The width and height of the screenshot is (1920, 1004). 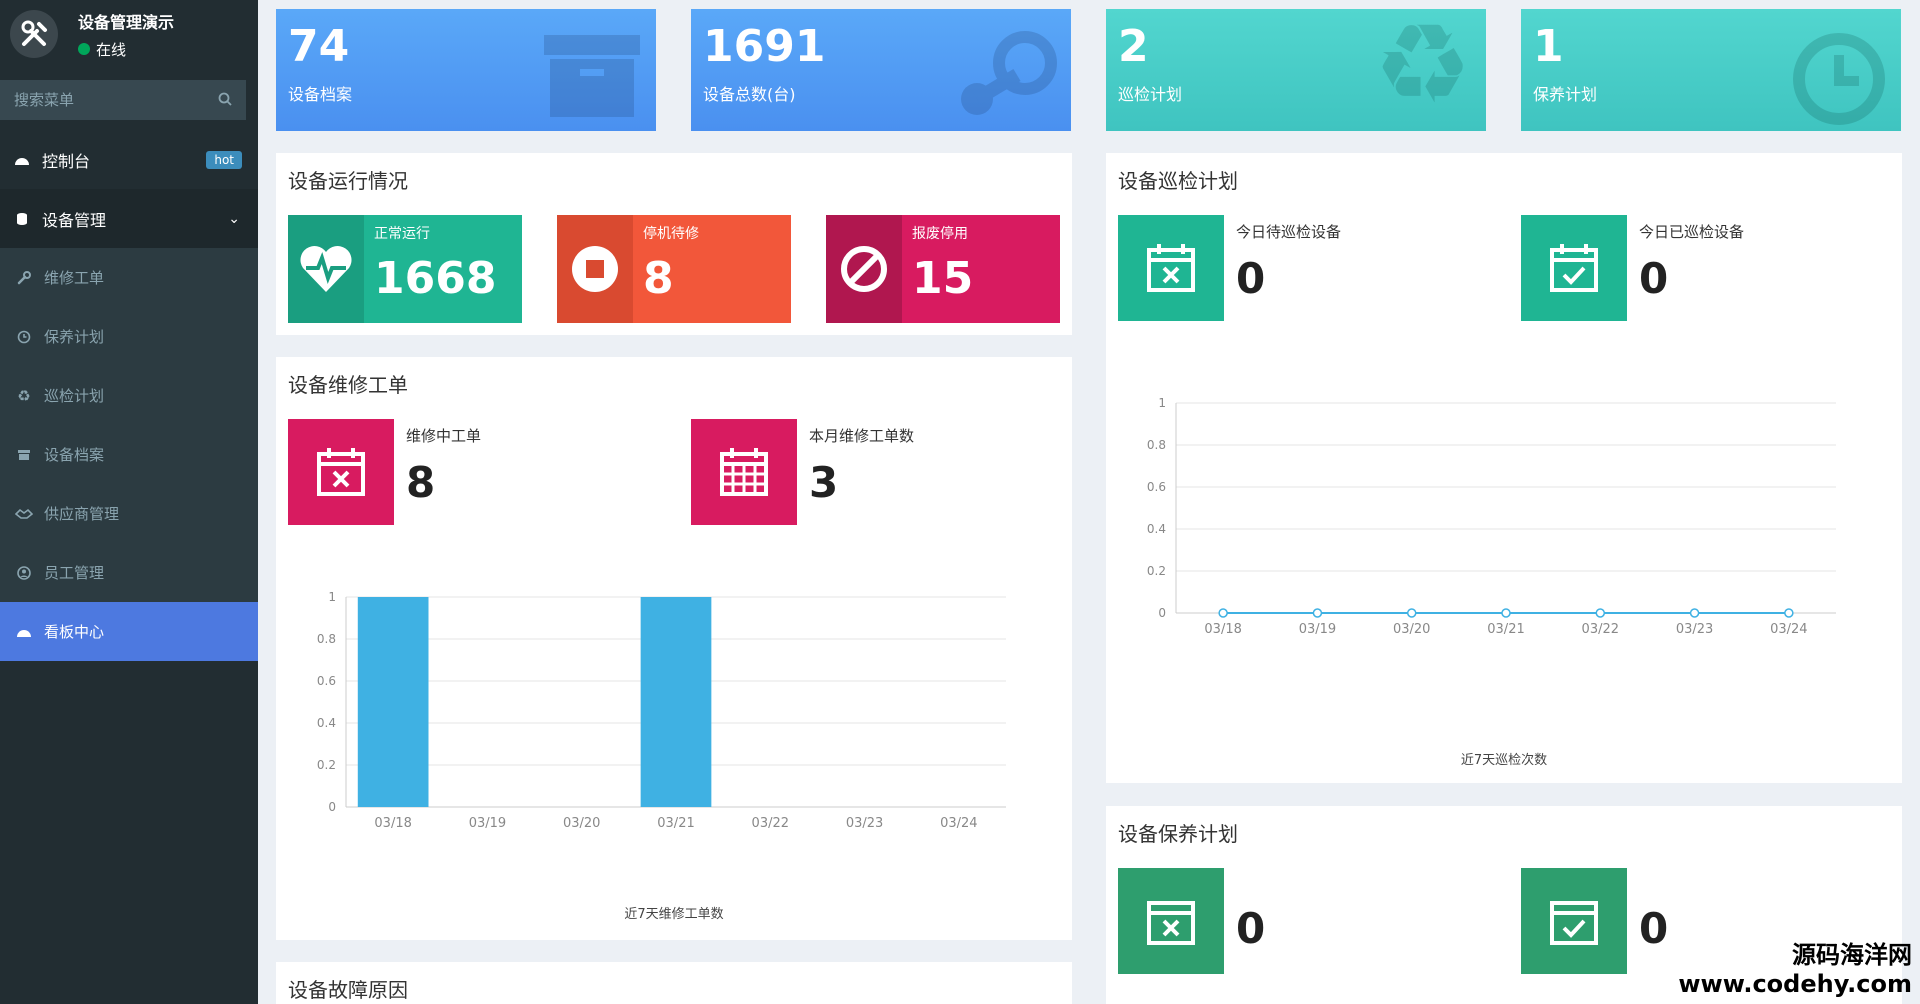 I want to click on online-status: 在线, so click(x=126, y=49).